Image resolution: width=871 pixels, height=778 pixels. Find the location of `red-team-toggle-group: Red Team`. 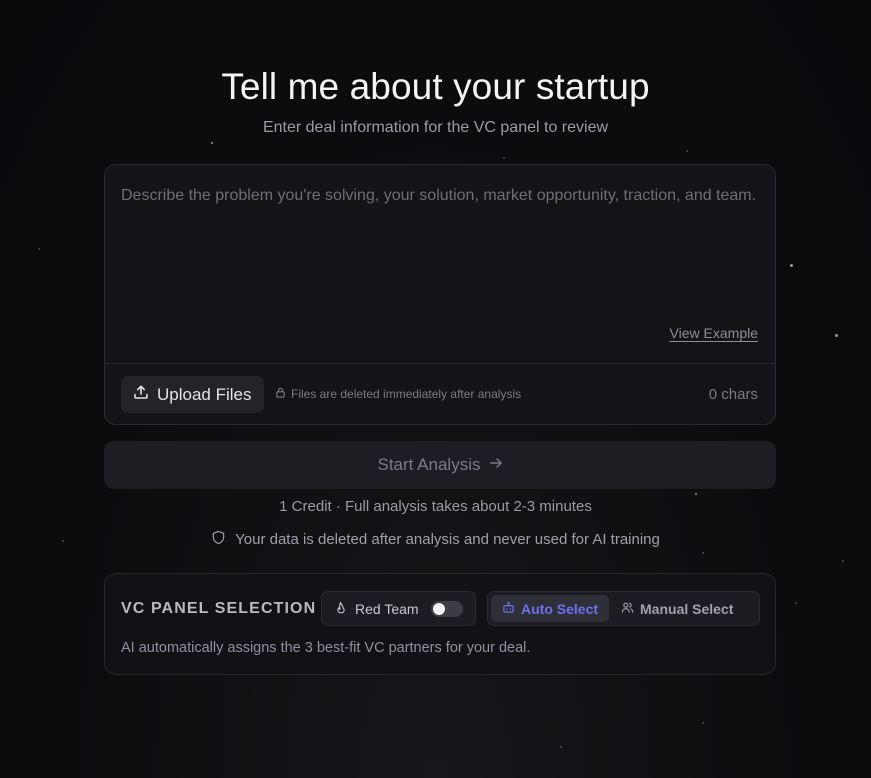

red-team-toggle-group: Red Team is located at coordinates (398, 608).